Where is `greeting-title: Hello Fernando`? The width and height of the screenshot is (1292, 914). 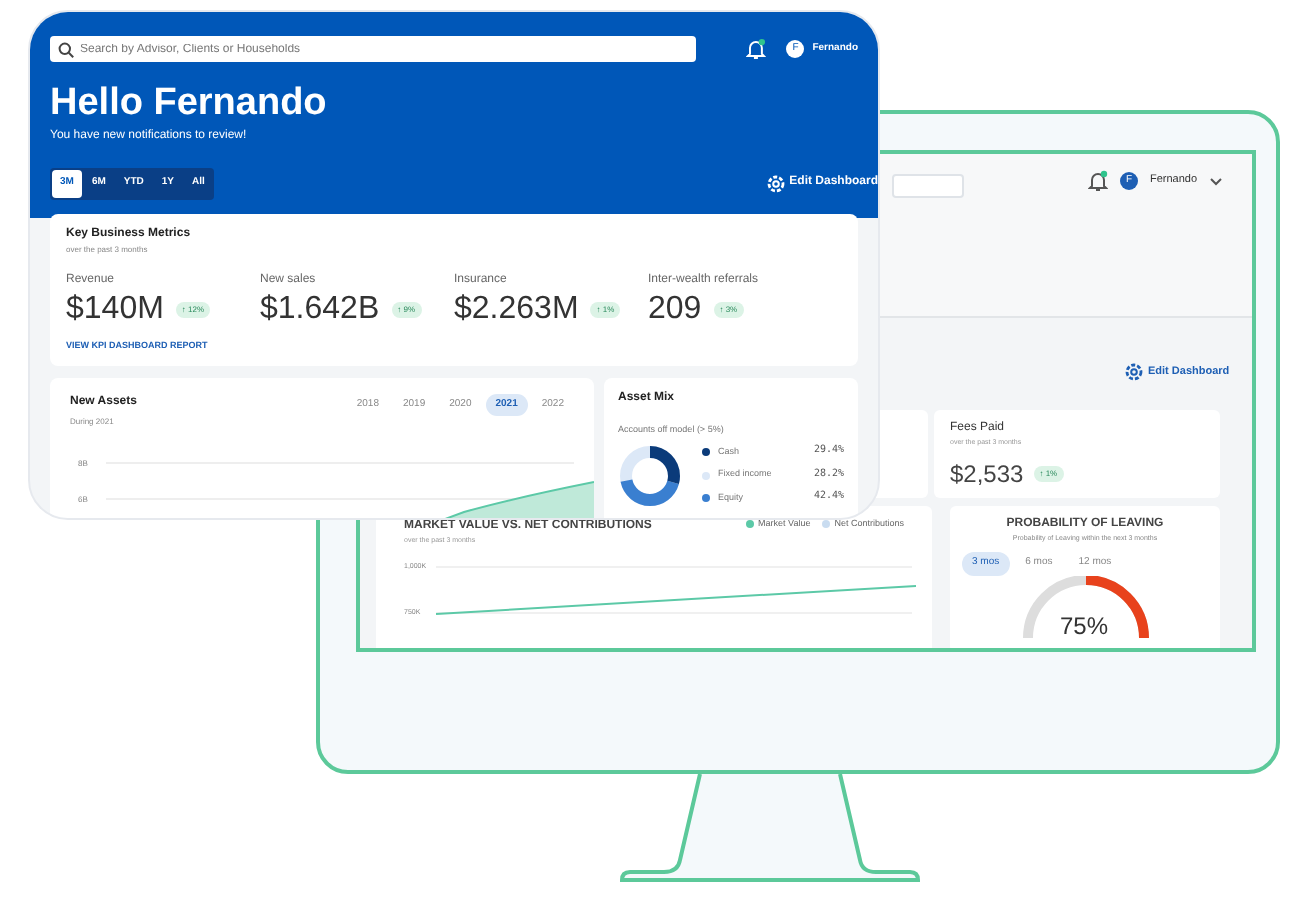
greeting-title: Hello Fernando is located at coordinates (189, 103).